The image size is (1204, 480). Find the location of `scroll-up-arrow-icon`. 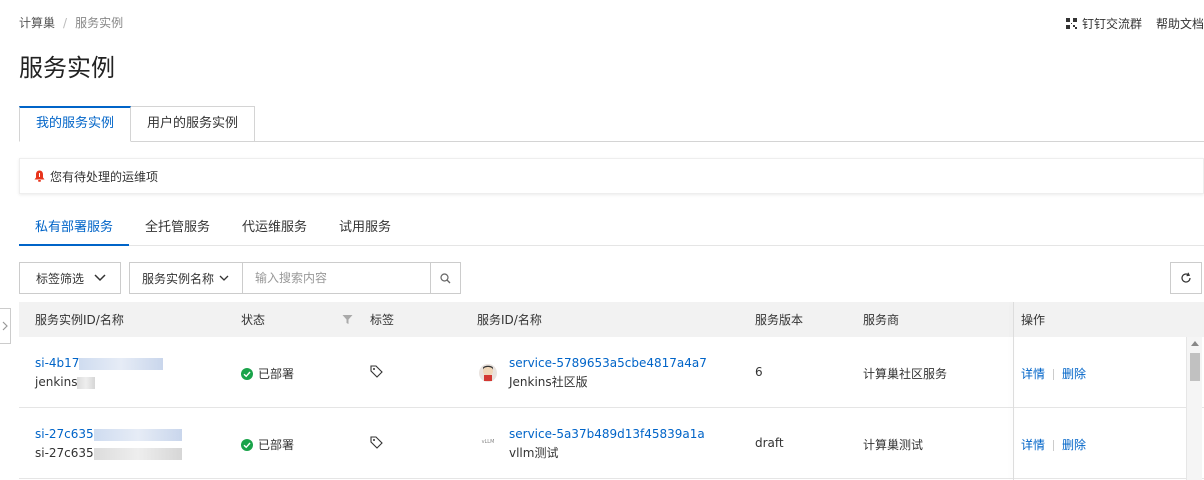

scroll-up-arrow-icon is located at coordinates (1195, 343).